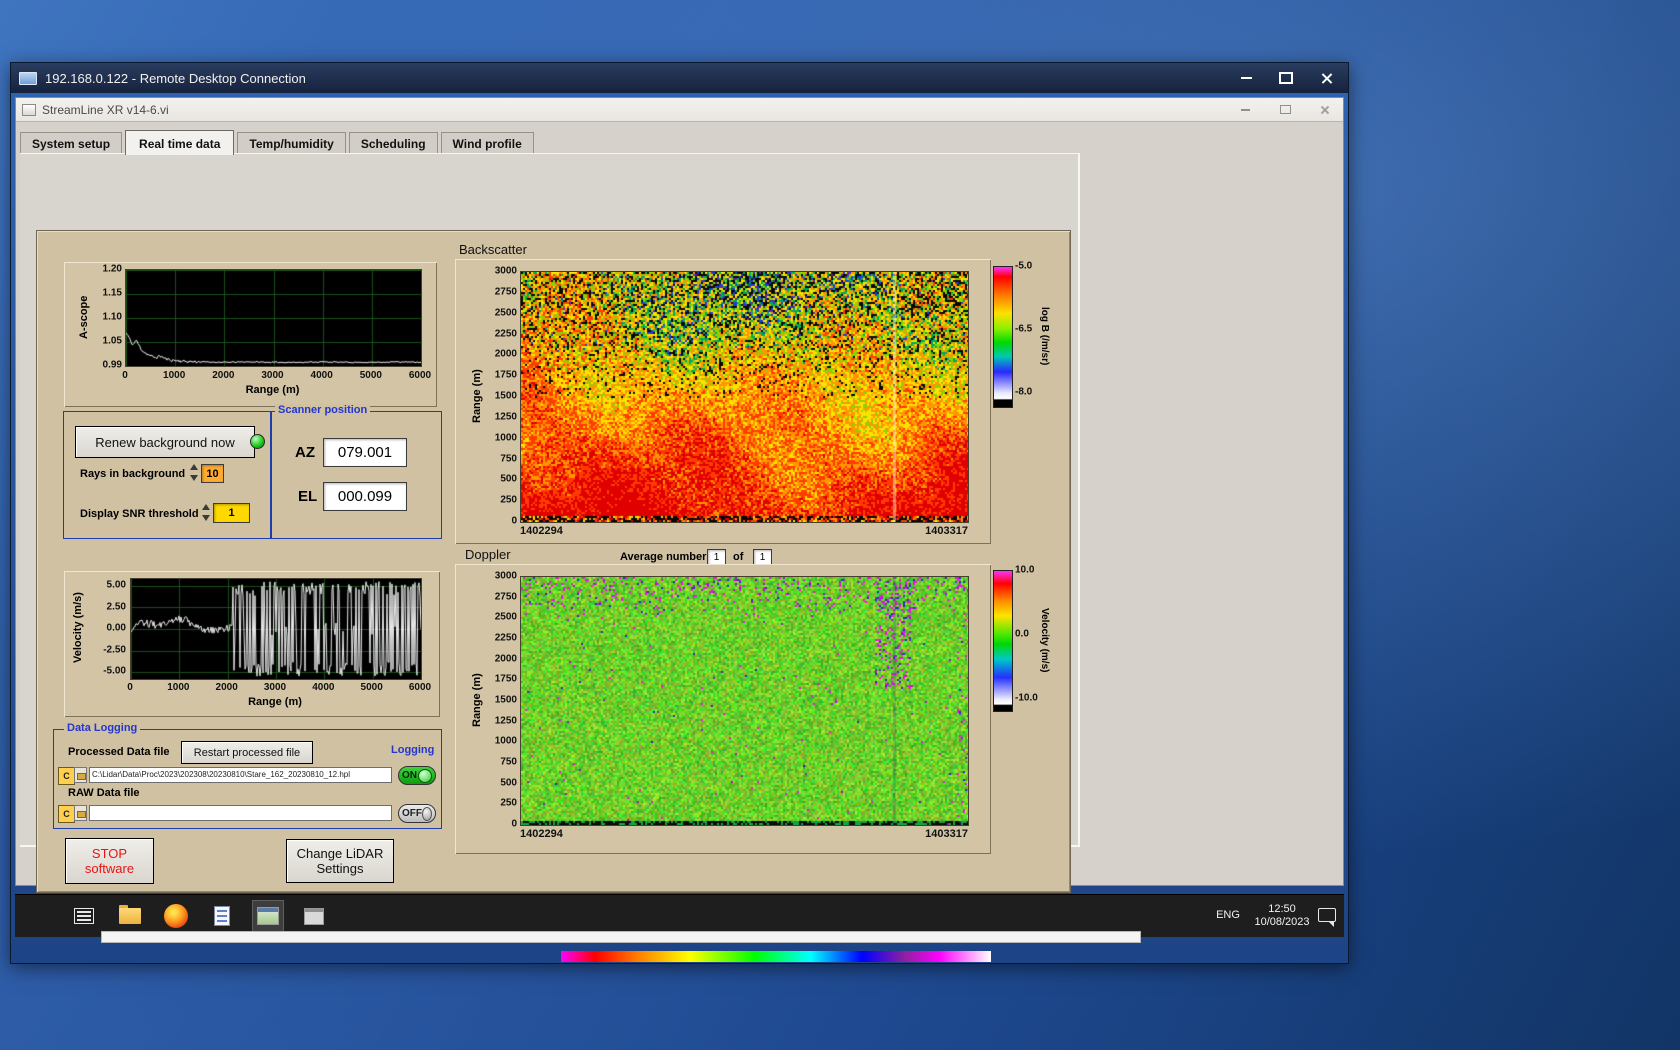 The image size is (1680, 1050). I want to click on notepad-button, so click(222, 916).